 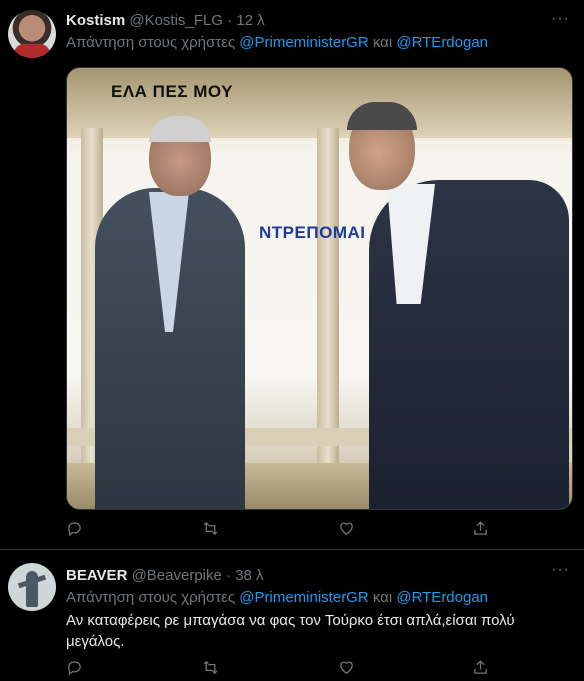 I want to click on author-name: Kostism, so click(x=95, y=20).